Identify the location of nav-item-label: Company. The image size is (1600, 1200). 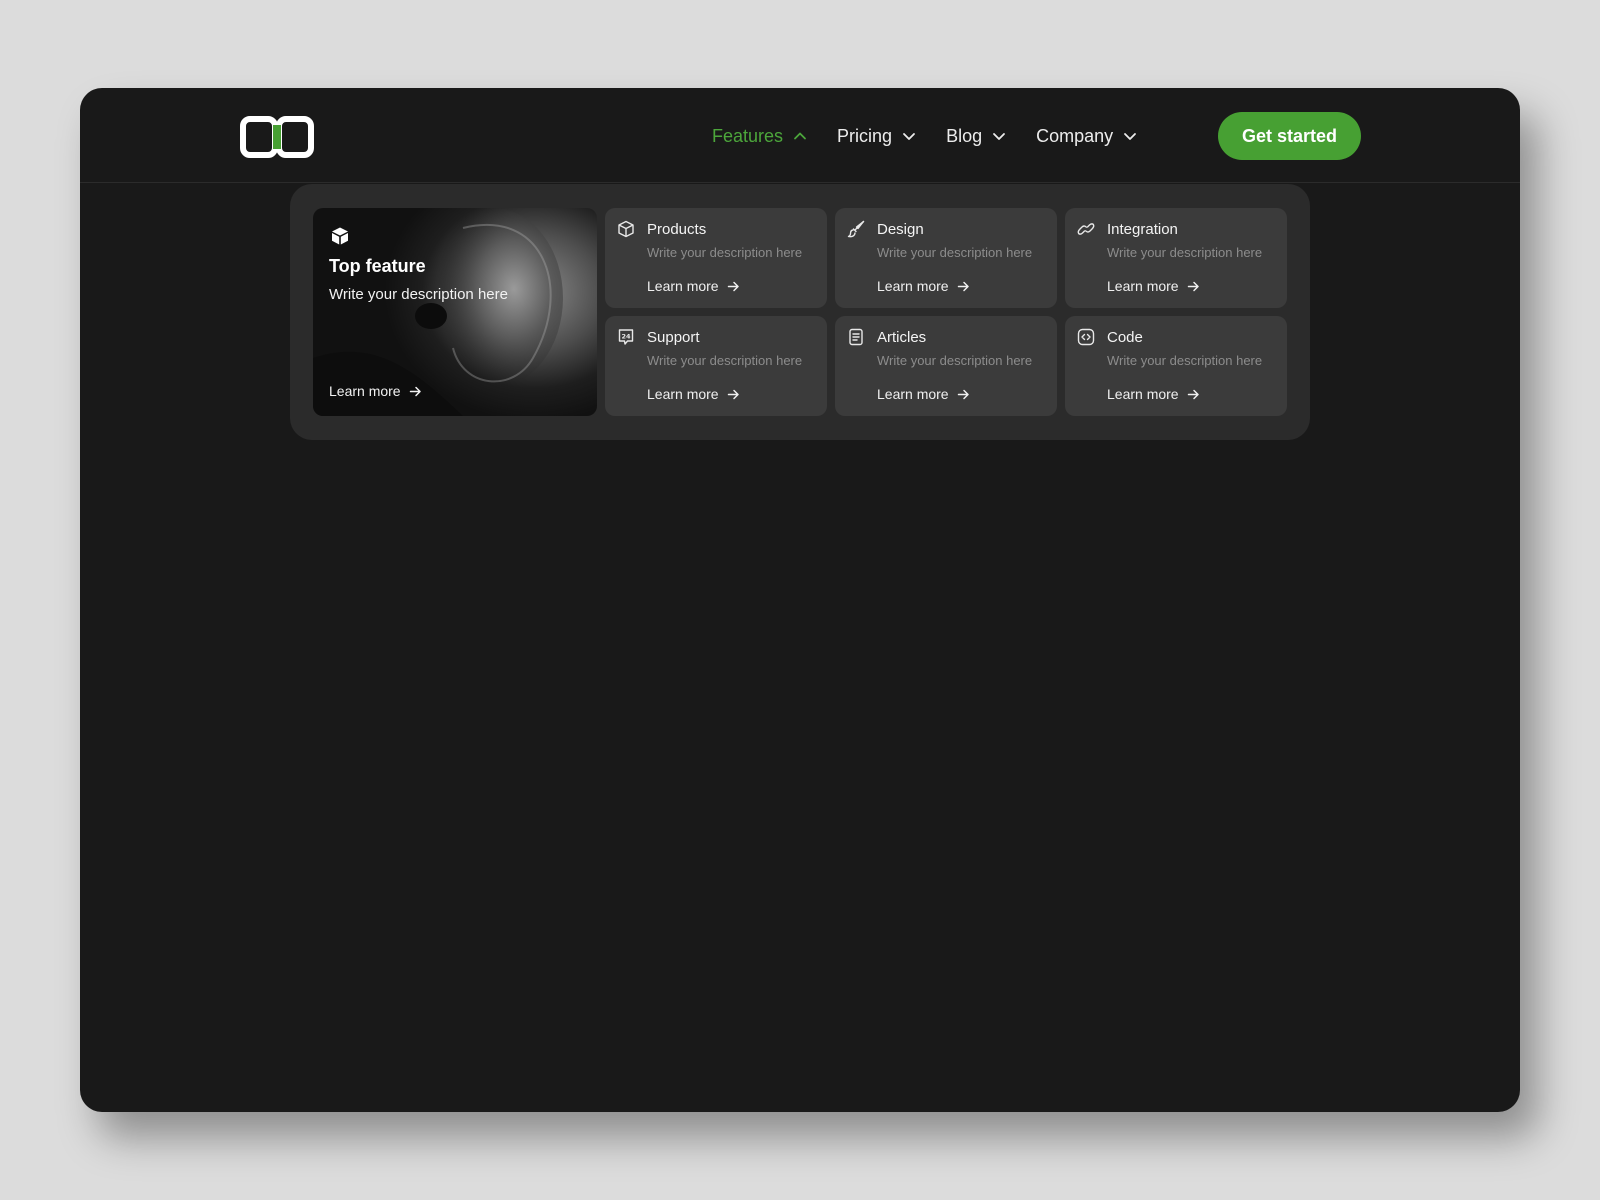
(1075, 135).